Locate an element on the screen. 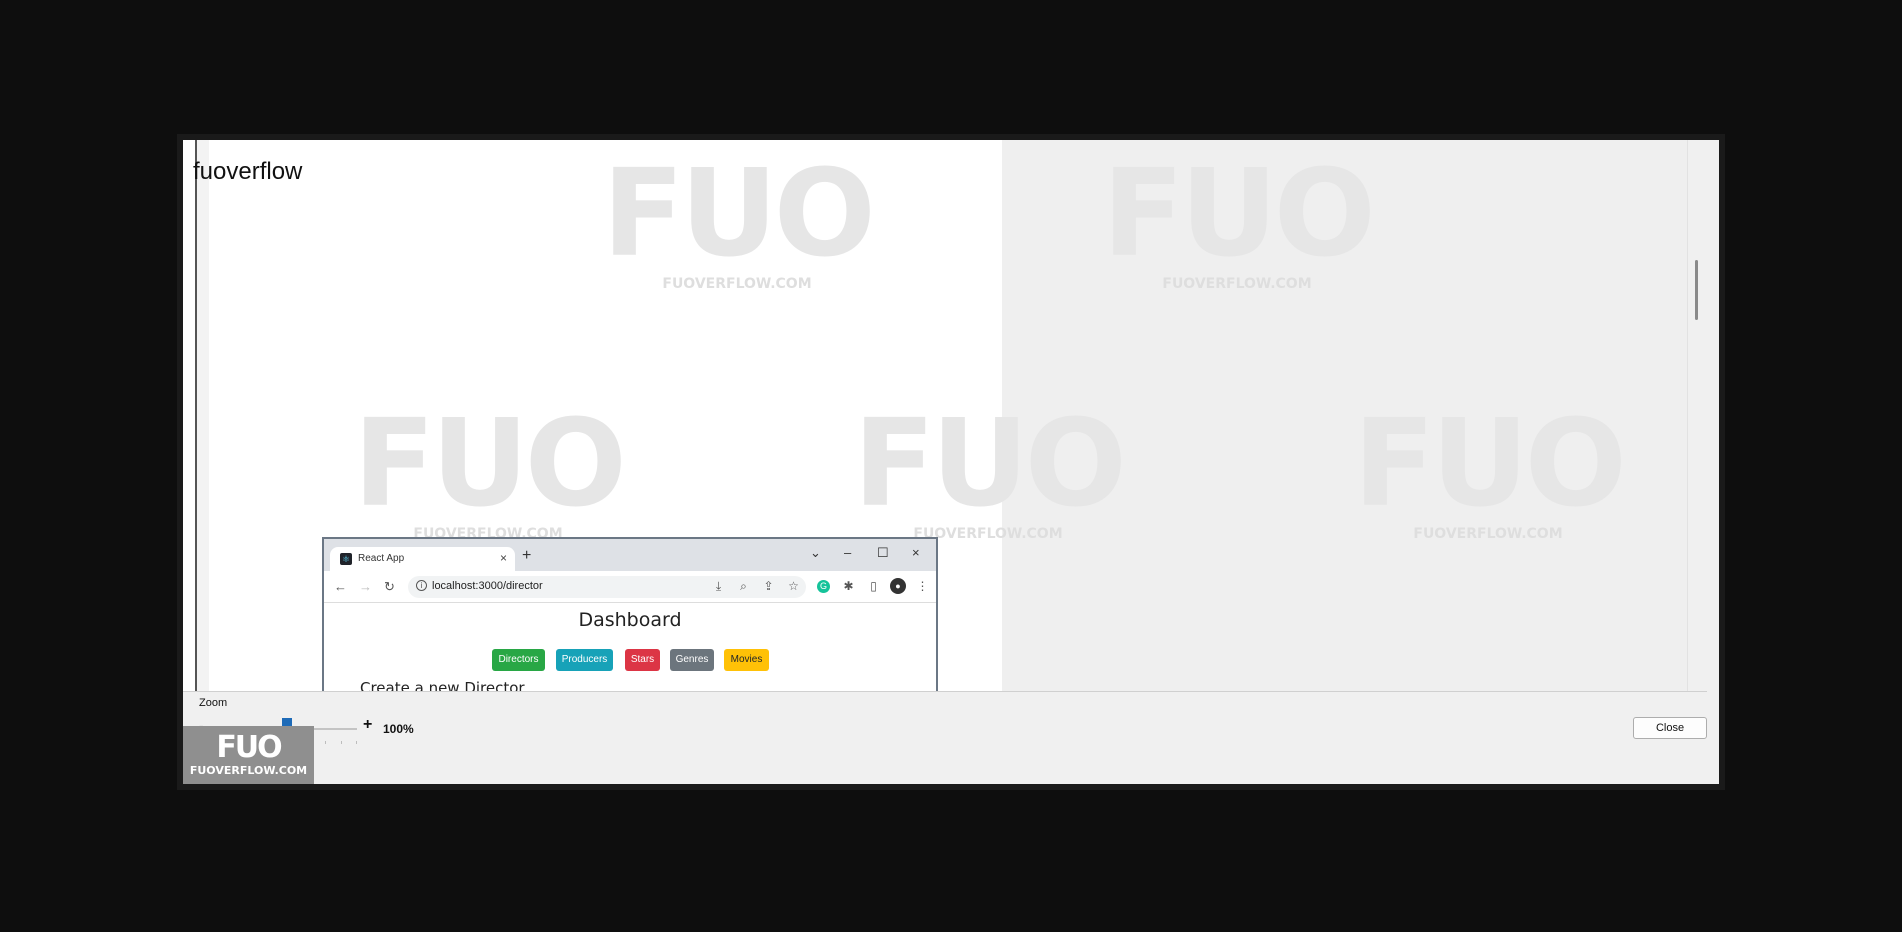 The image size is (1902, 932). tab-search-icon: ⌄ is located at coordinates (815, 552).